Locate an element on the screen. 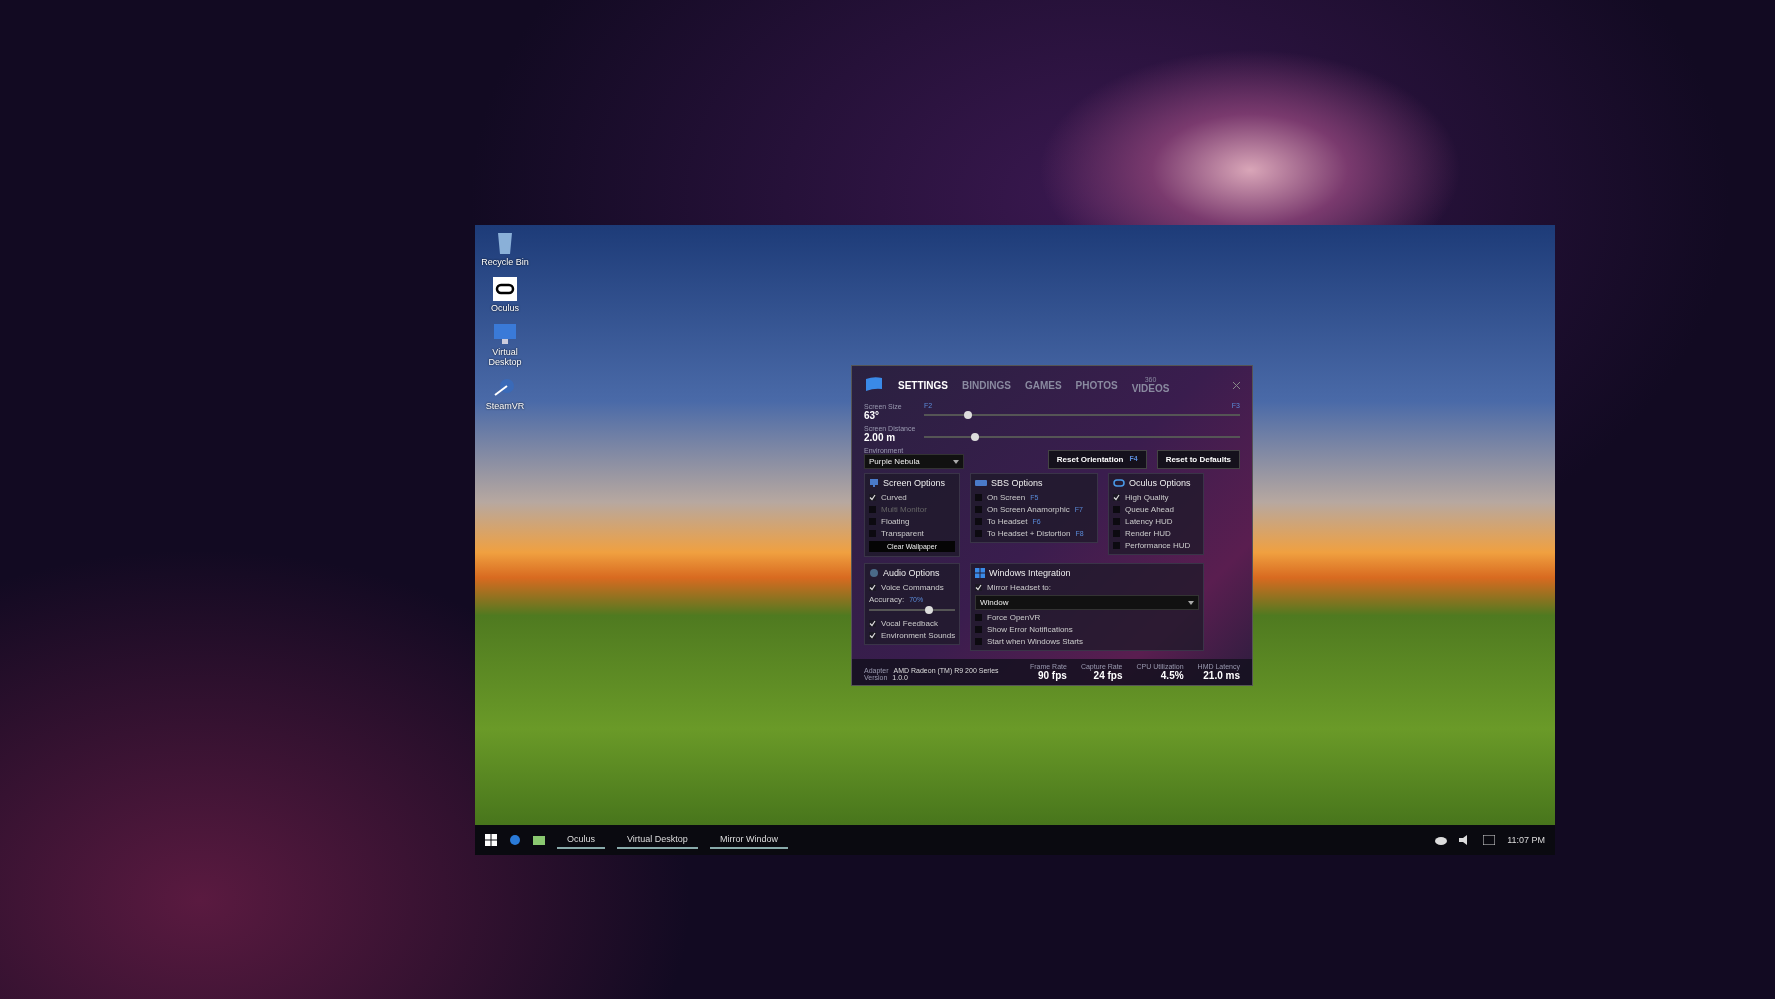  panel-title: Screen Options is located at coordinates (914, 483).